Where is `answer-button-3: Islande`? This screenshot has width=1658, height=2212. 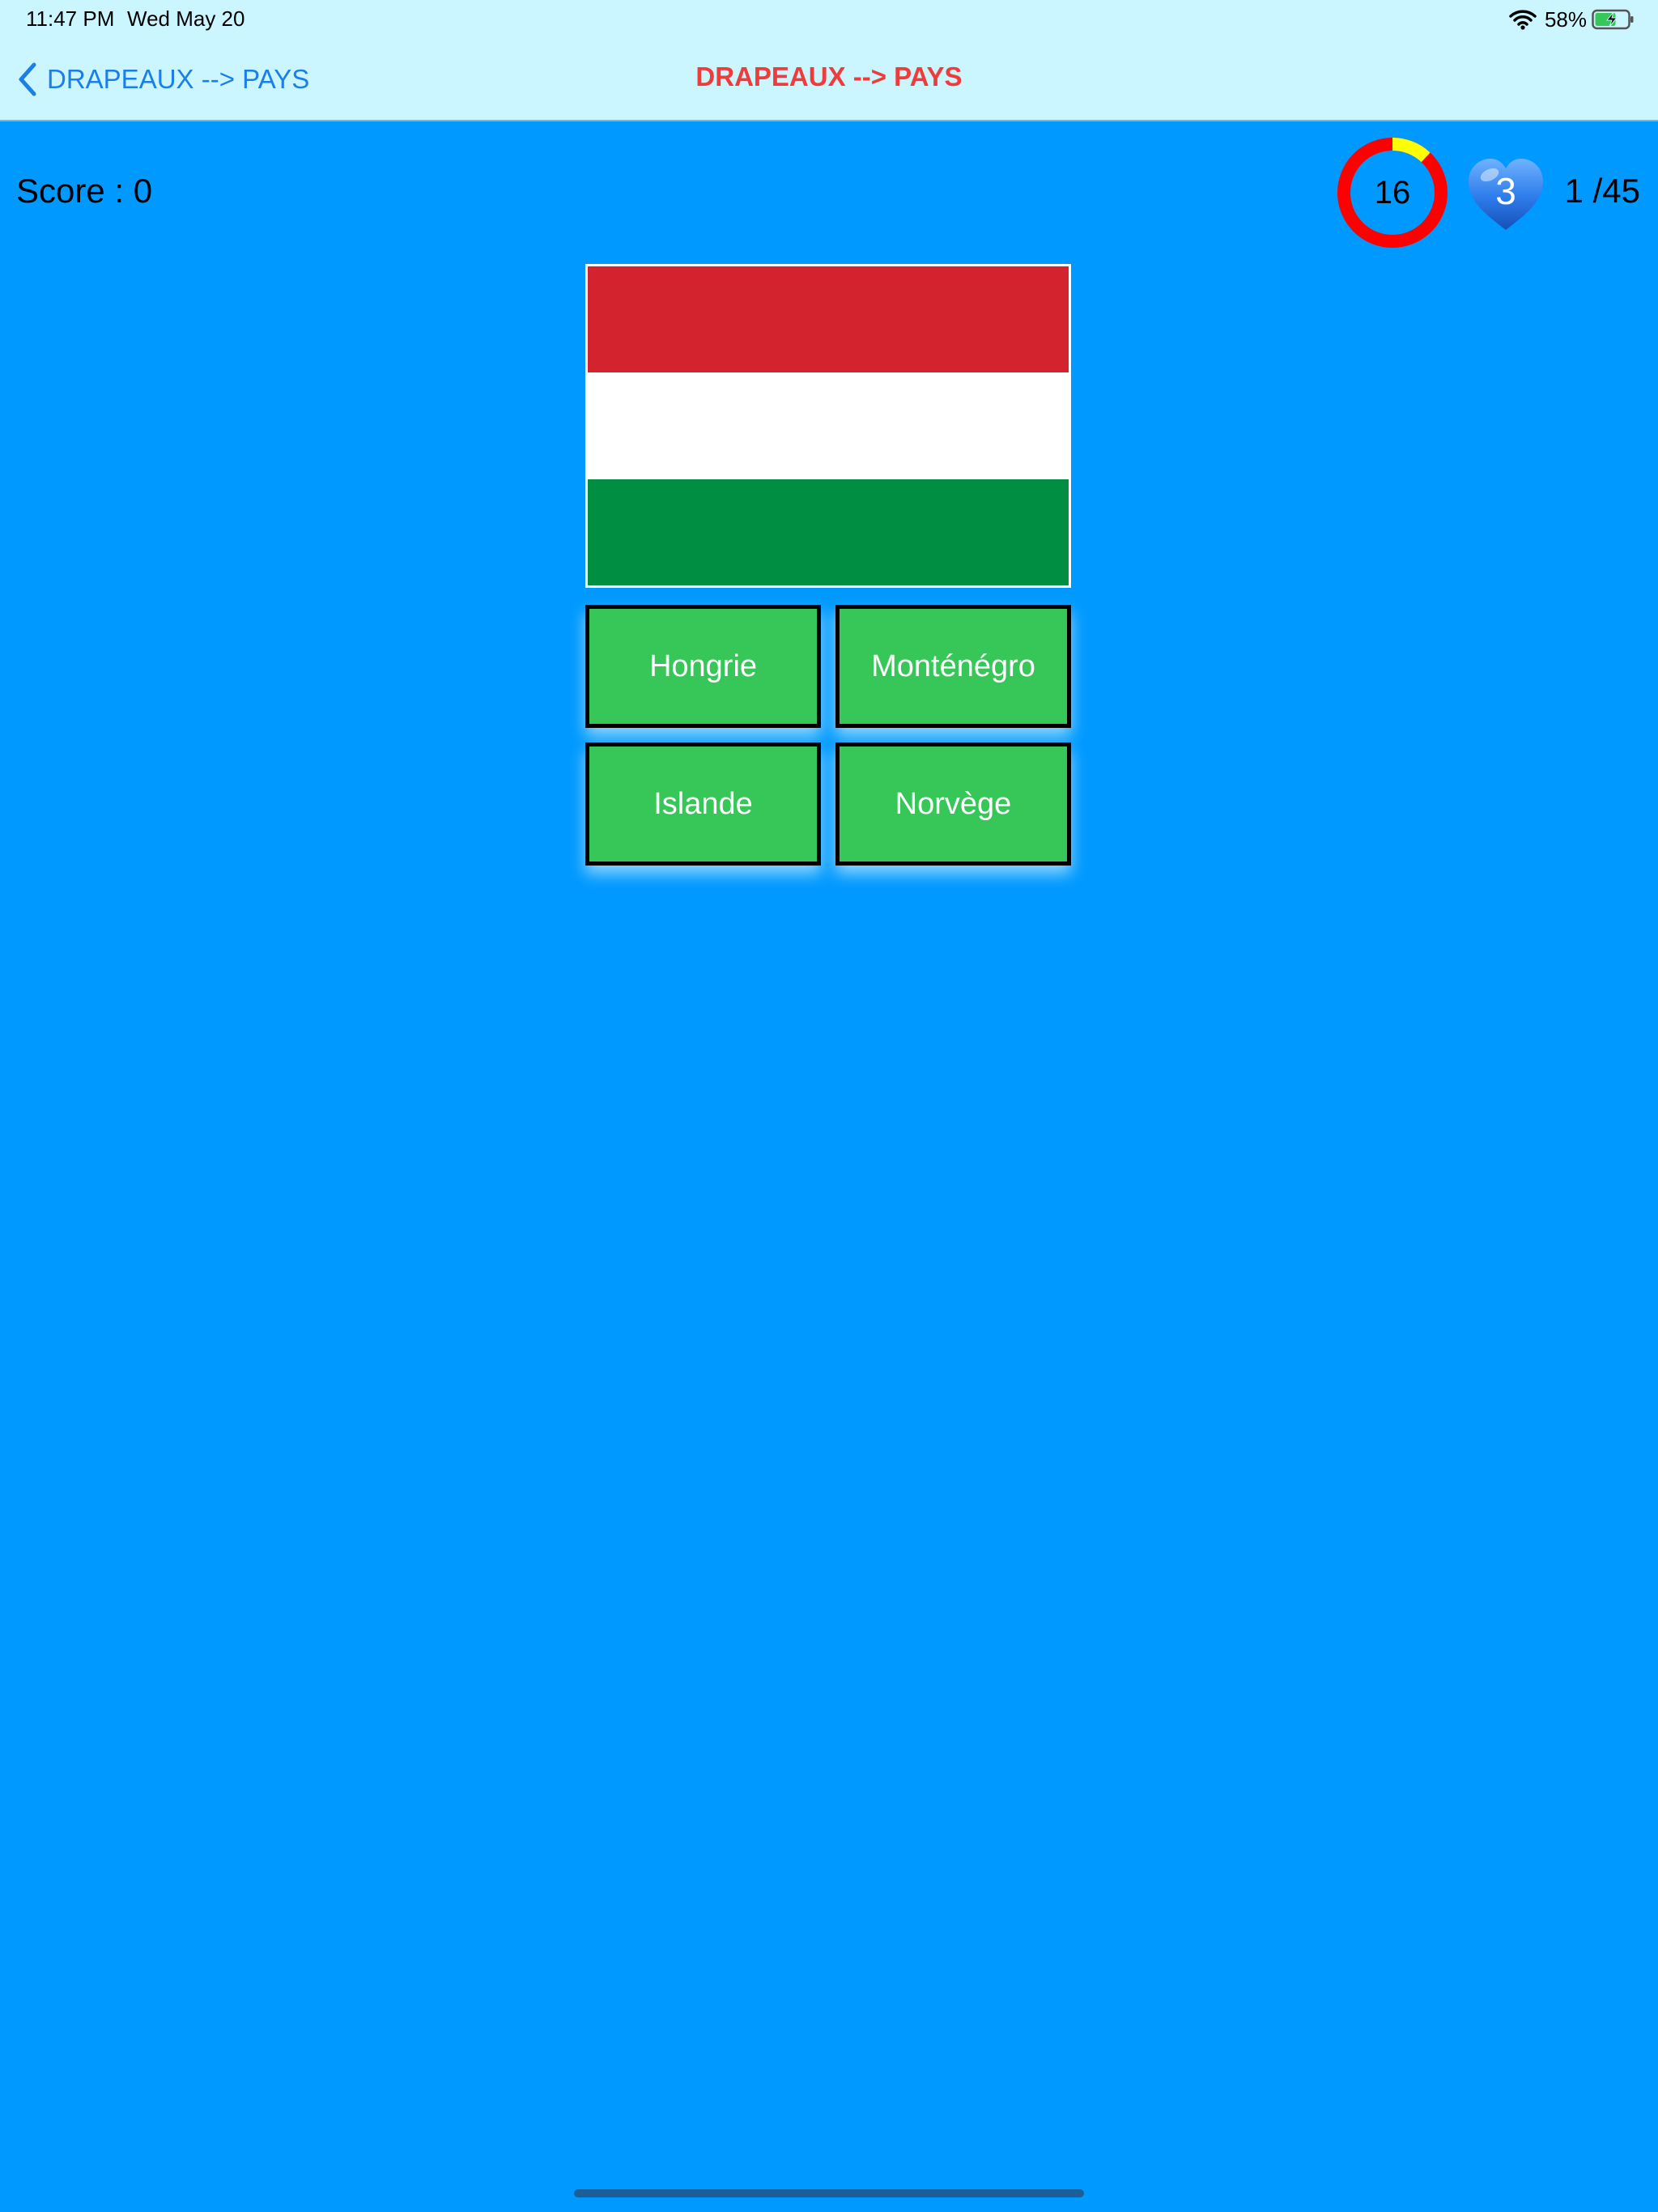 answer-button-3: Islande is located at coordinates (703, 804).